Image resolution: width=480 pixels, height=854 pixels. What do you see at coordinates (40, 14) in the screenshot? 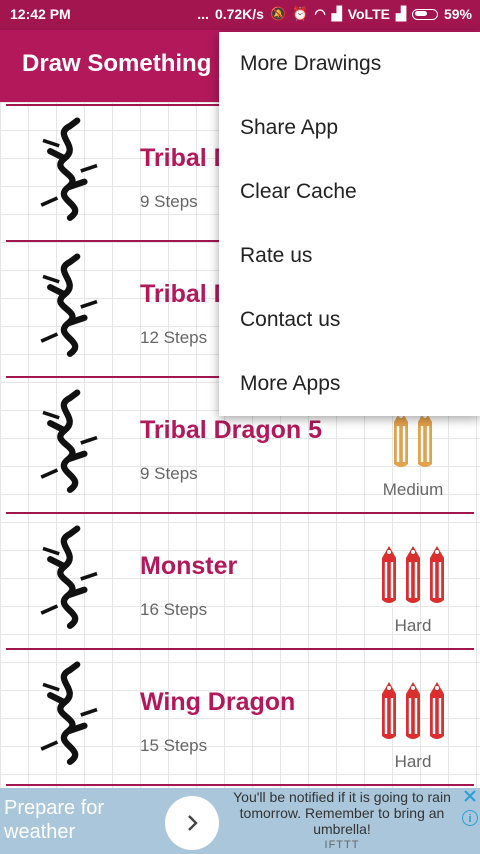
I see `status-time: 12:42 PM` at bounding box center [40, 14].